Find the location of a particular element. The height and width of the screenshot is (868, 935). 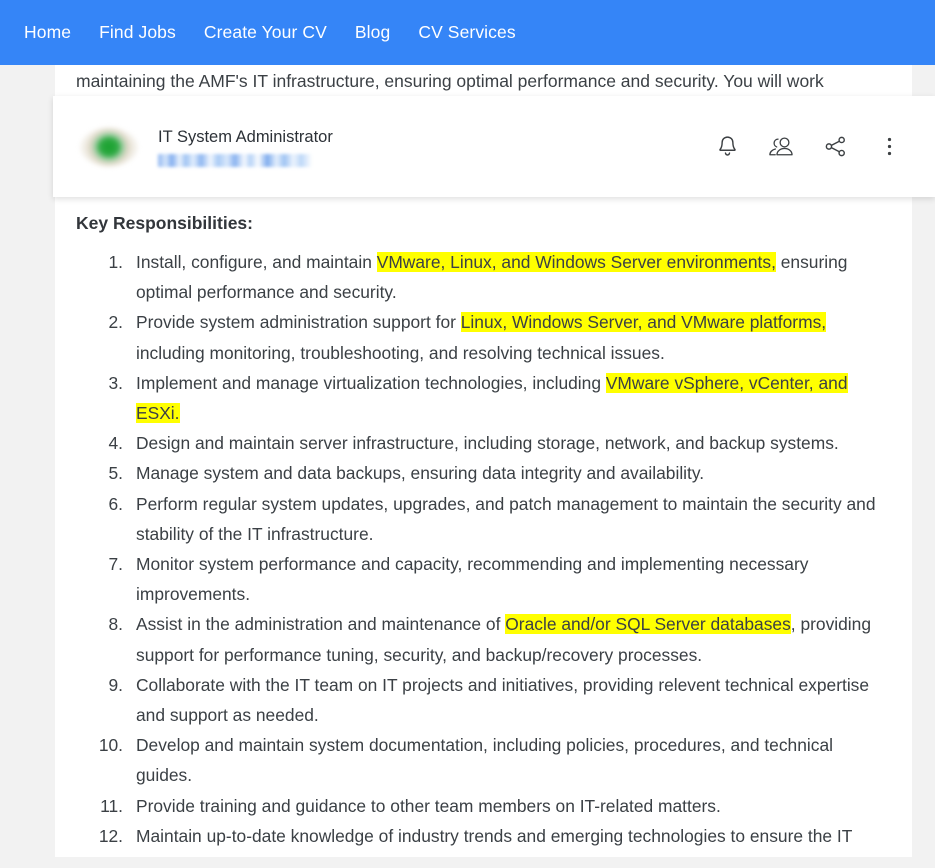

follow-company-icon is located at coordinates (781, 147).